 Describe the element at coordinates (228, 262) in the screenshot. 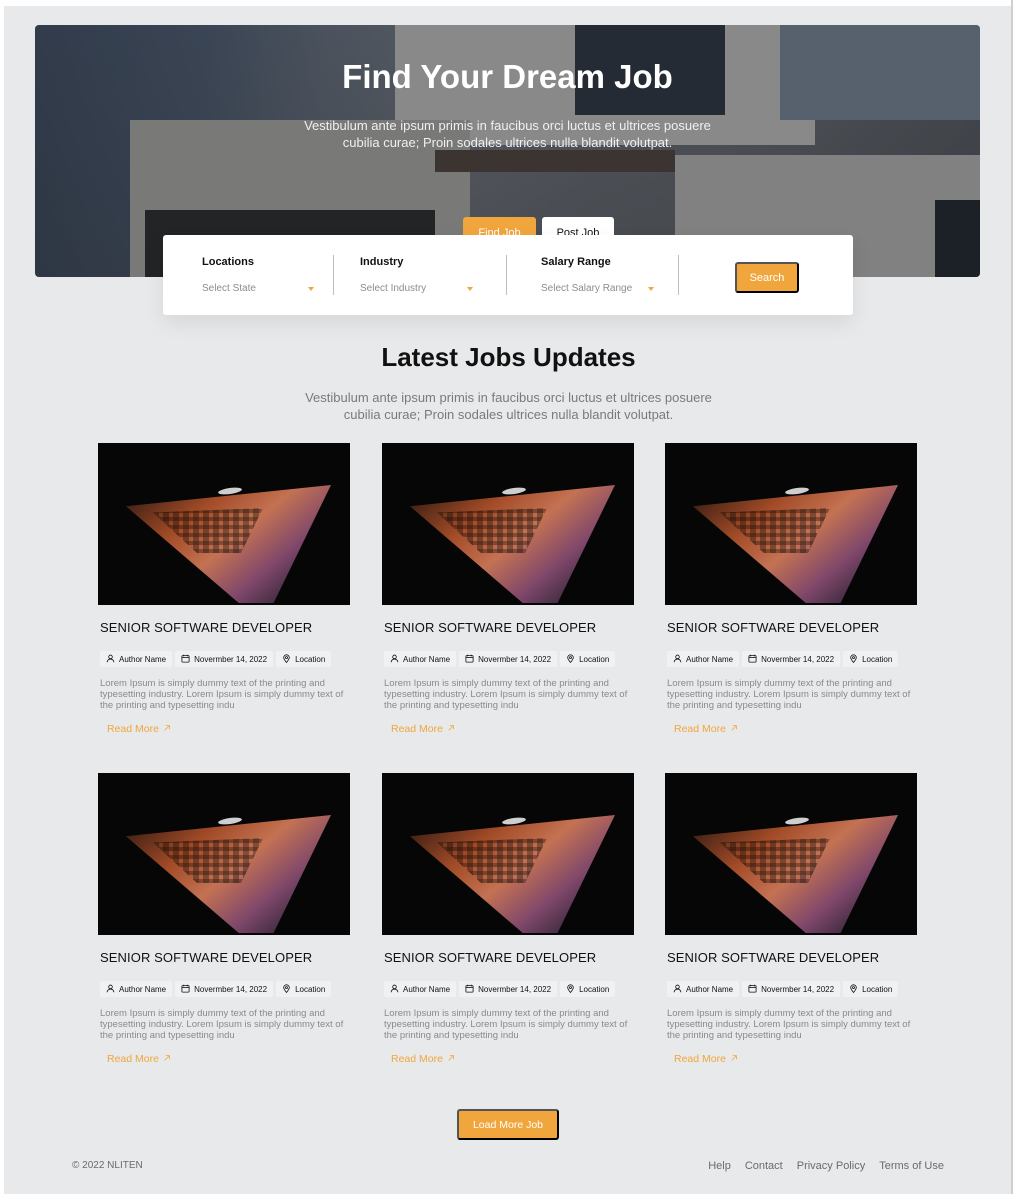

I see `locations-label: Locations` at that location.